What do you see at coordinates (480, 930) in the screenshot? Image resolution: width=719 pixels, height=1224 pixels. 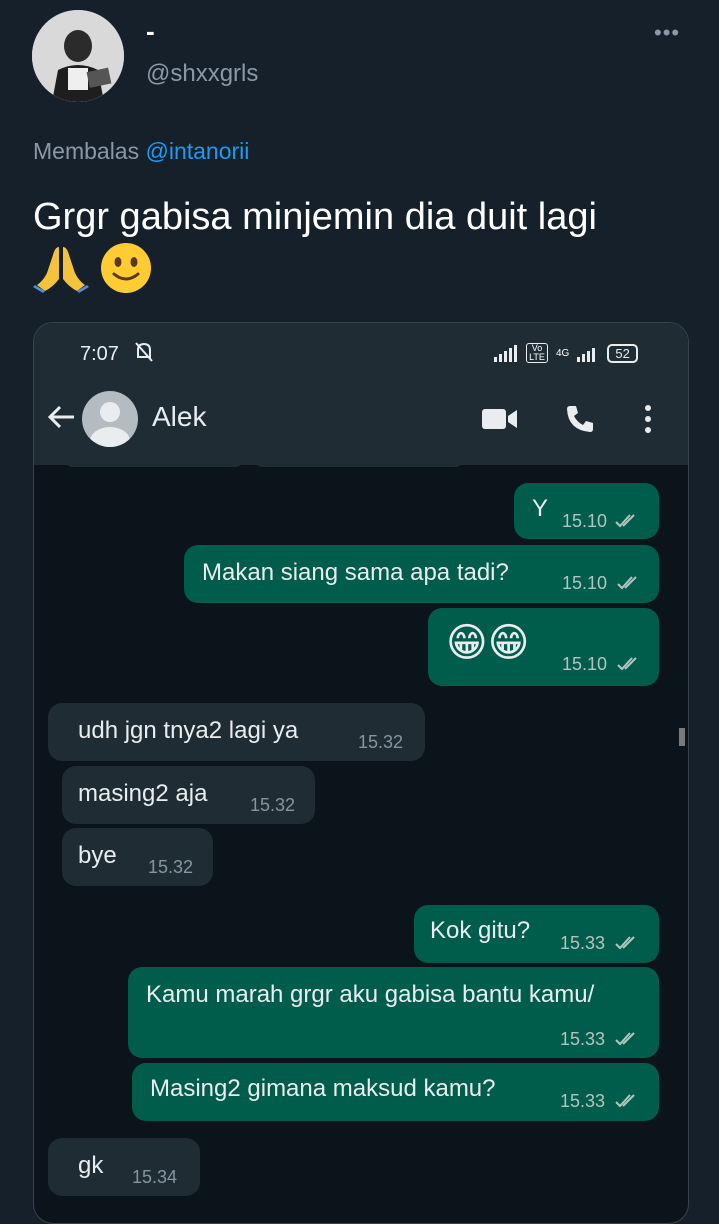 I see `message-text: Kok gitu?` at bounding box center [480, 930].